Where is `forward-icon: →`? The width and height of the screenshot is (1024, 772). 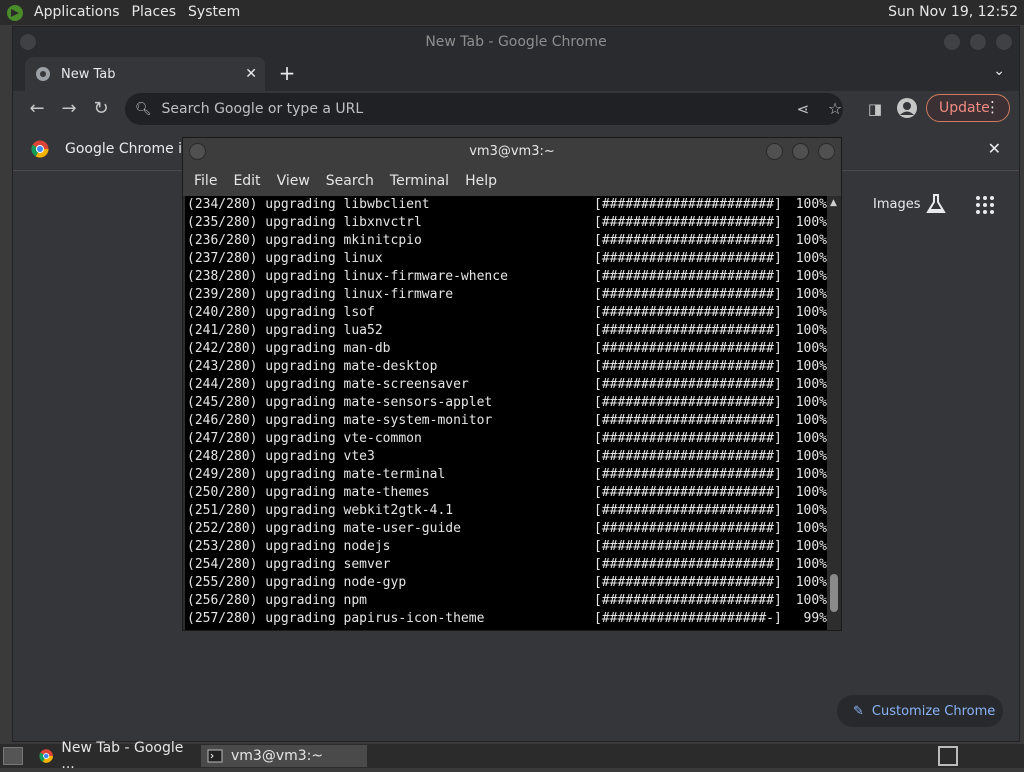 forward-icon: → is located at coordinates (69, 109).